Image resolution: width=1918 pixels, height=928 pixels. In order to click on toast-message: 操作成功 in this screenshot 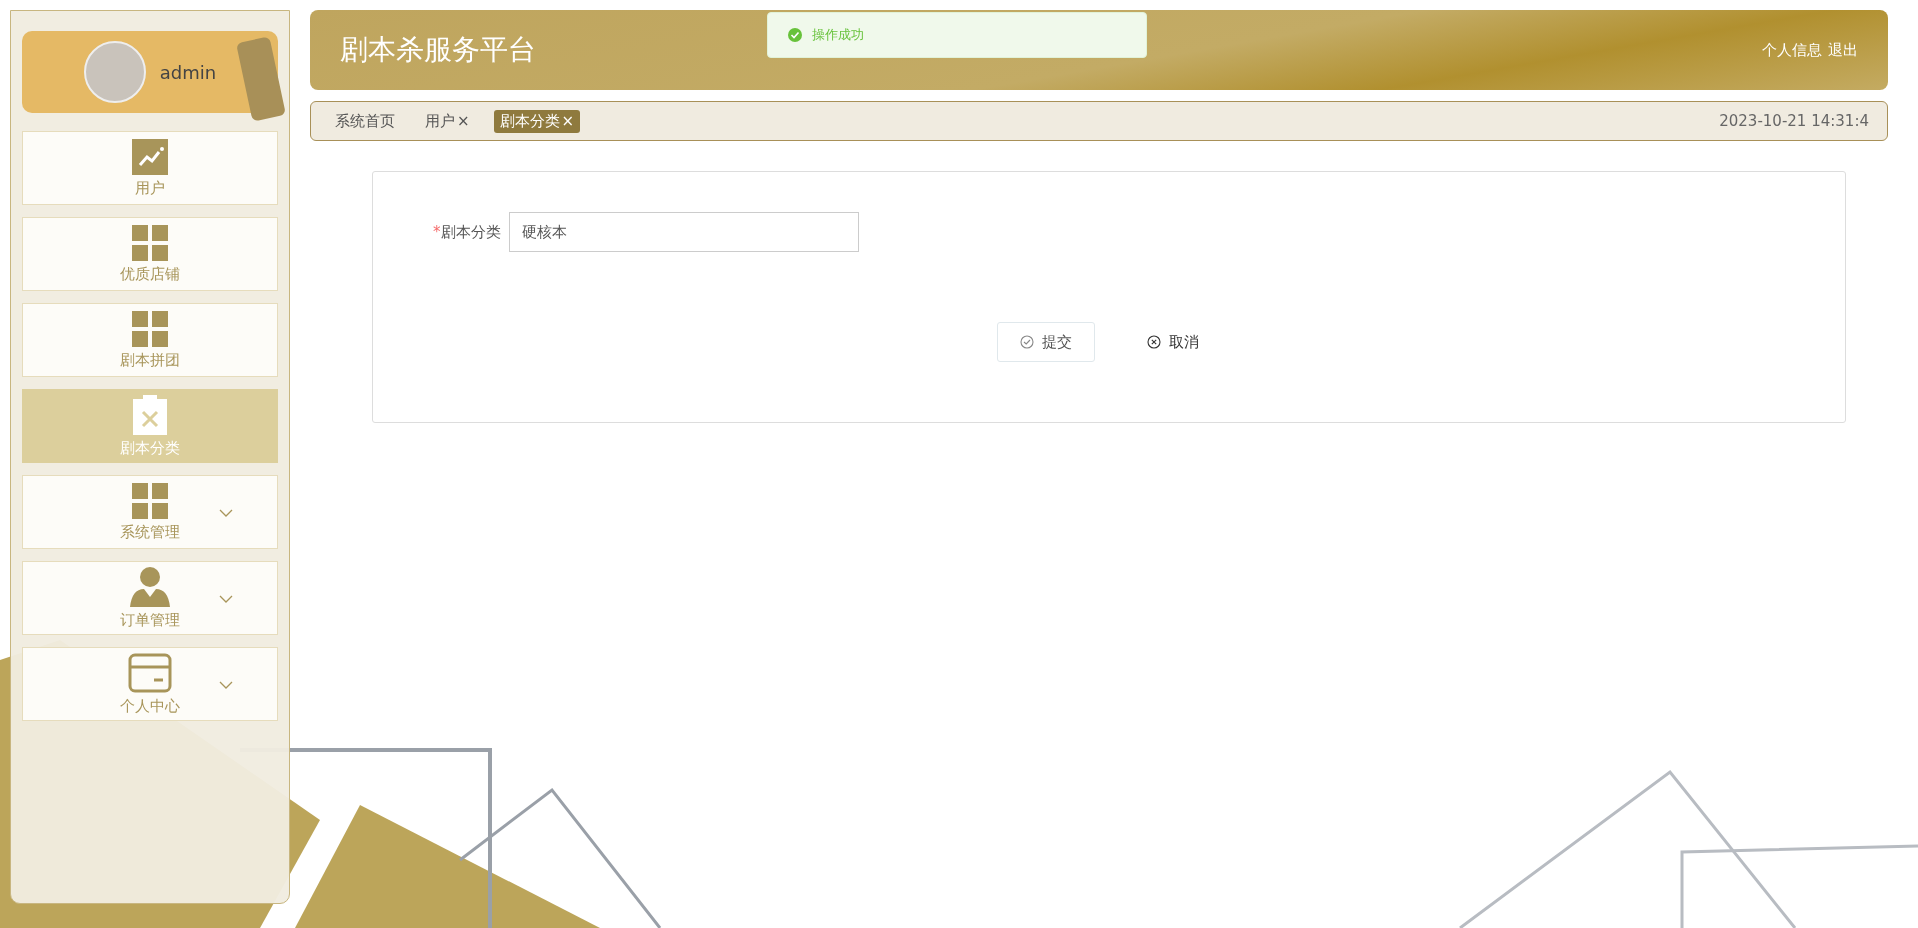, I will do `click(838, 35)`.